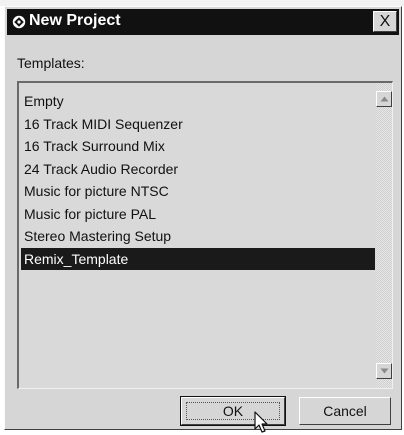 This screenshot has height=435, width=404. I want to click on template-list-item: Remix_Template, so click(198, 258).